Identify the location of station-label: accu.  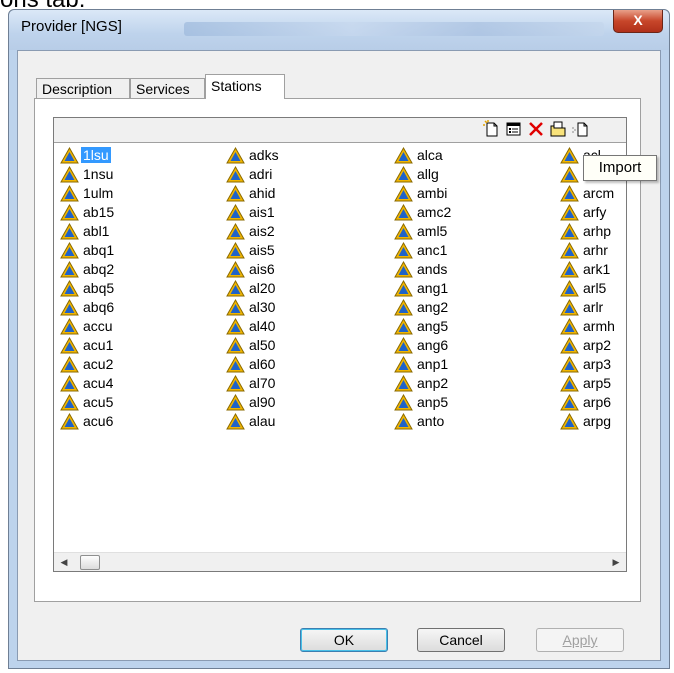
(98, 326).